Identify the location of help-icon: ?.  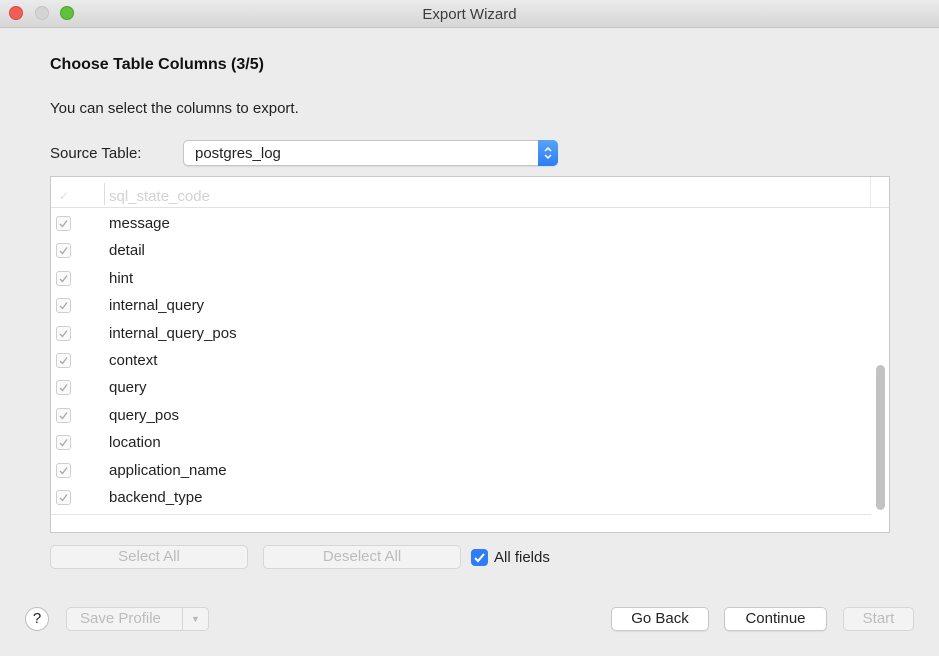
(37, 619).